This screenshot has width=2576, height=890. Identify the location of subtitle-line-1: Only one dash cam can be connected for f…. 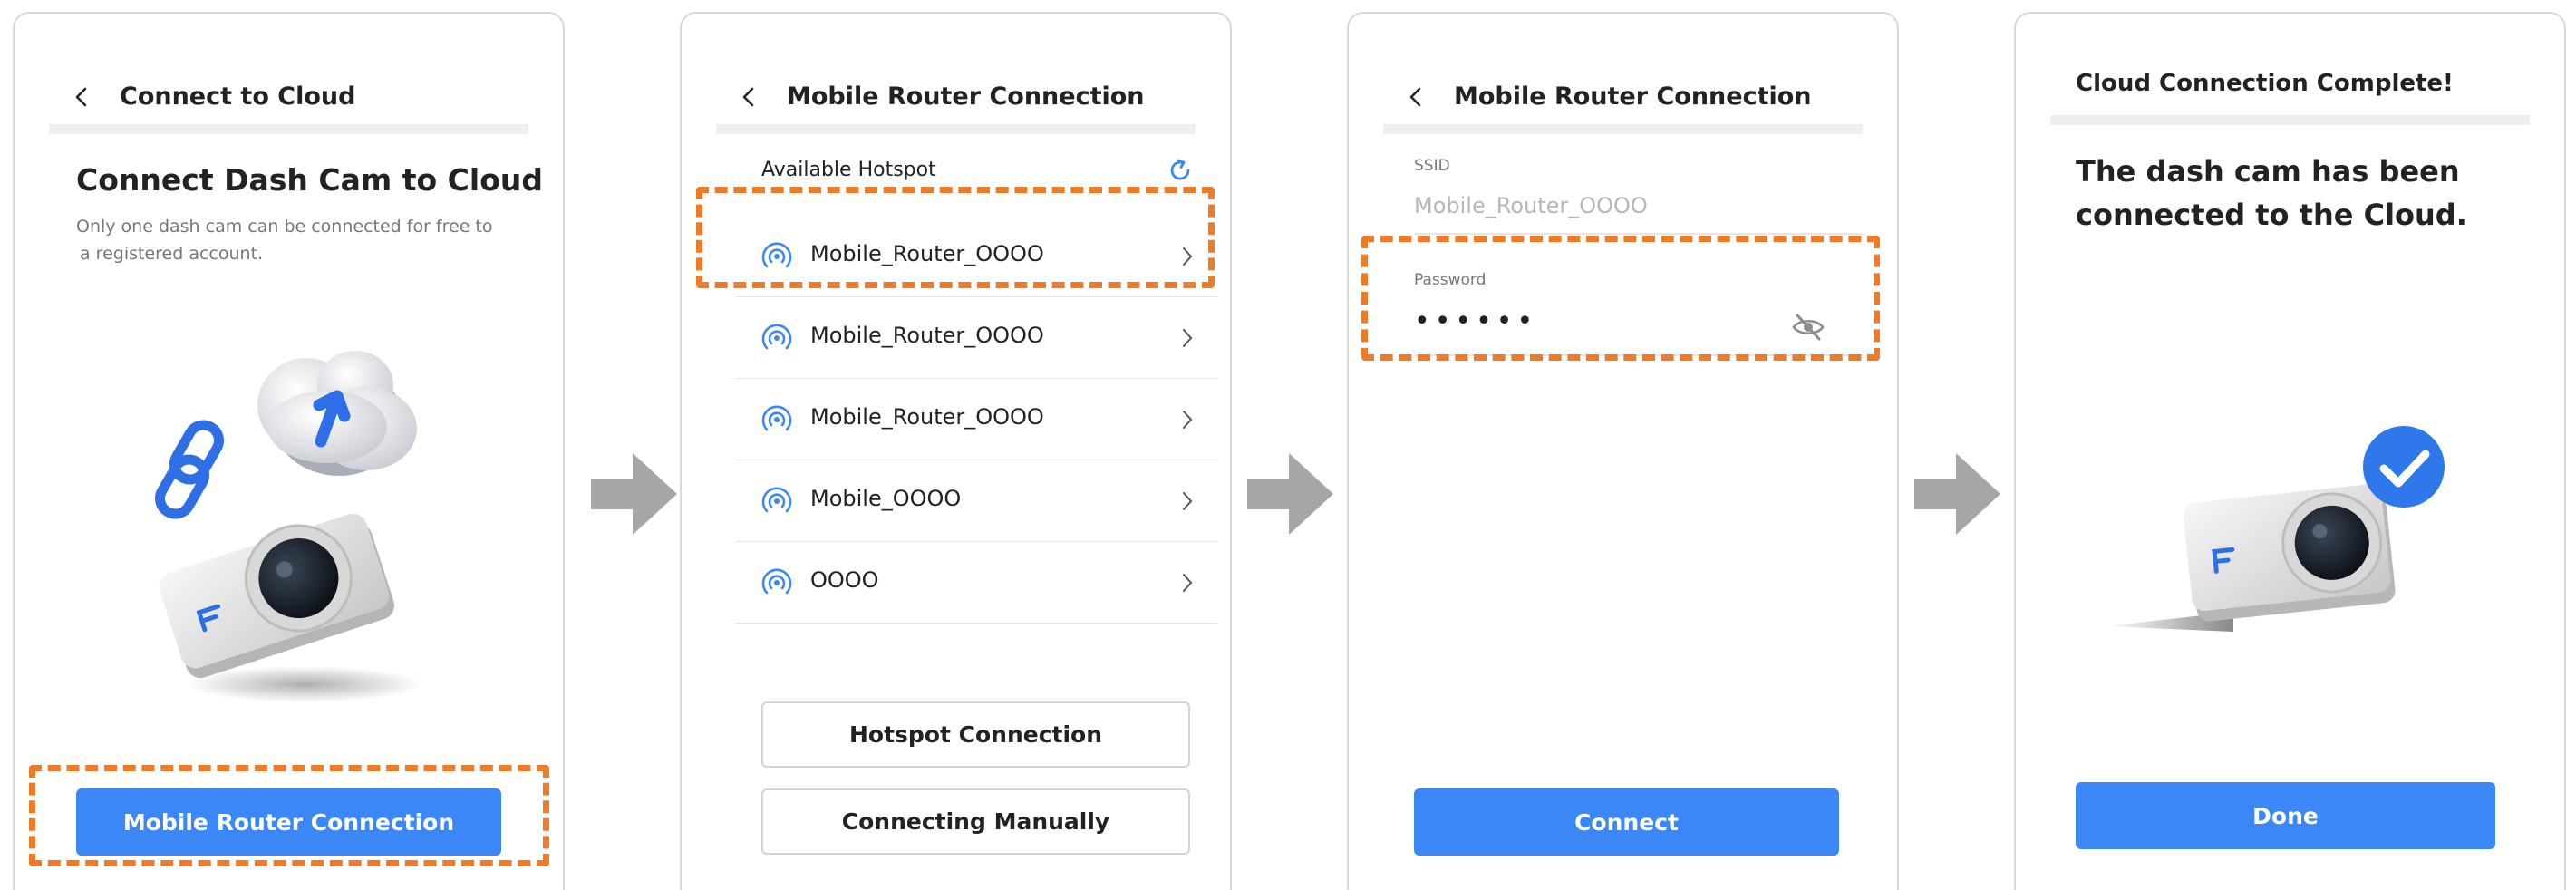
(284, 227).